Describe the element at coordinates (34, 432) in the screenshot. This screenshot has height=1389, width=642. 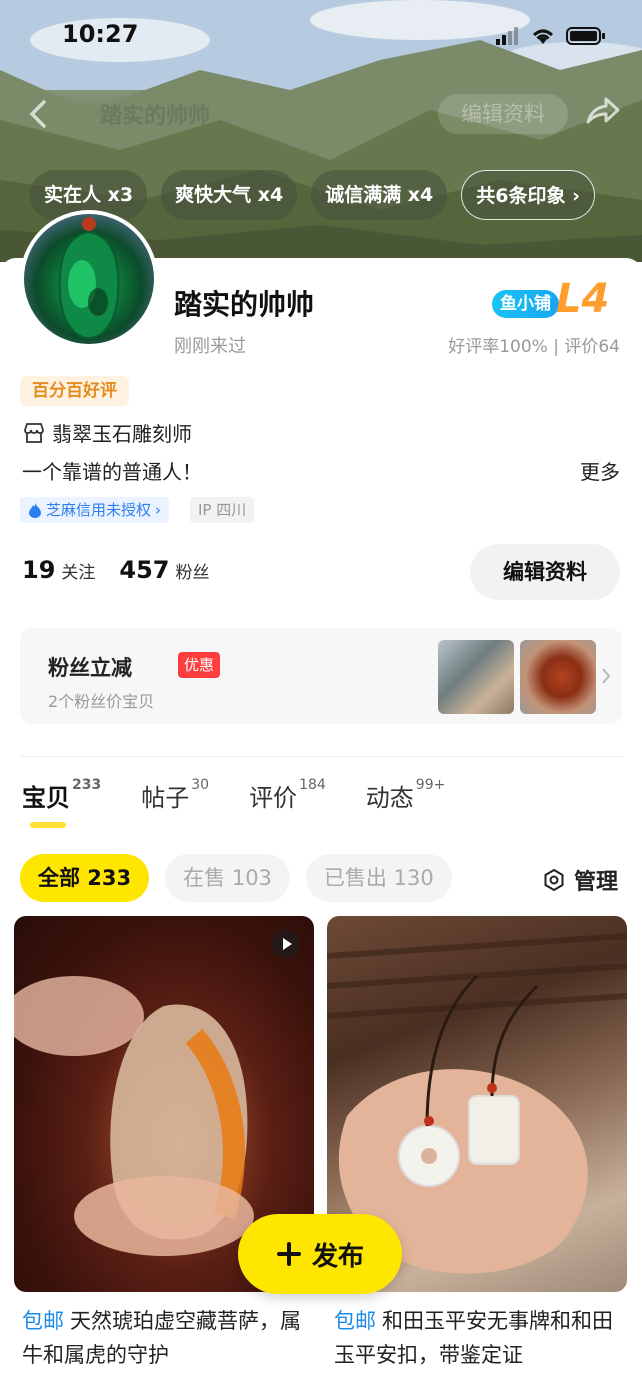
I see `store-icon` at that location.